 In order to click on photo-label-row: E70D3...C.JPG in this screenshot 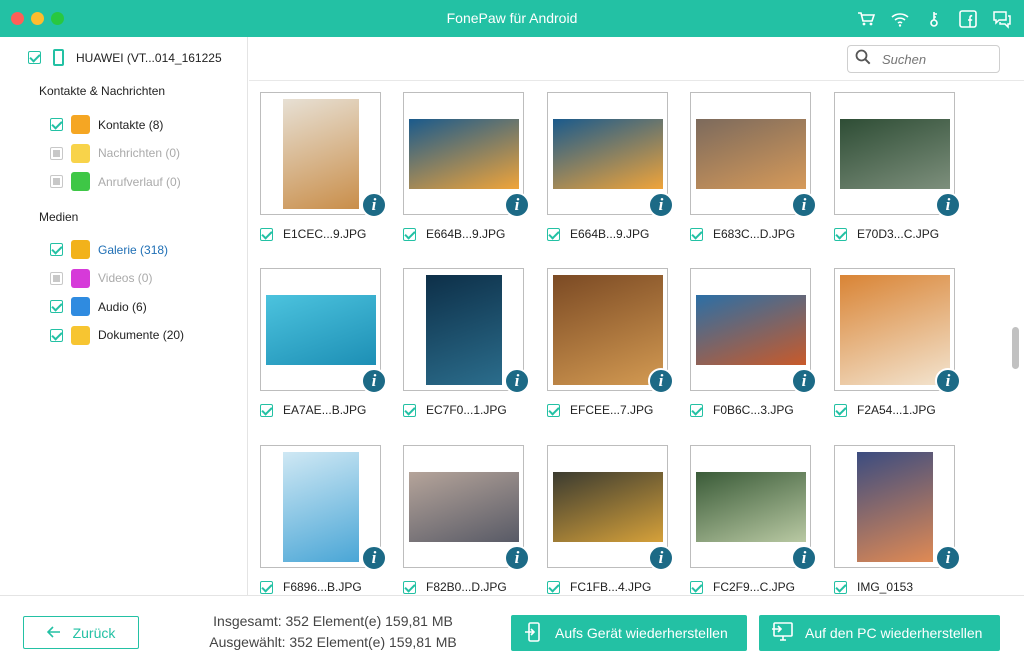, I will do `click(909, 234)`.